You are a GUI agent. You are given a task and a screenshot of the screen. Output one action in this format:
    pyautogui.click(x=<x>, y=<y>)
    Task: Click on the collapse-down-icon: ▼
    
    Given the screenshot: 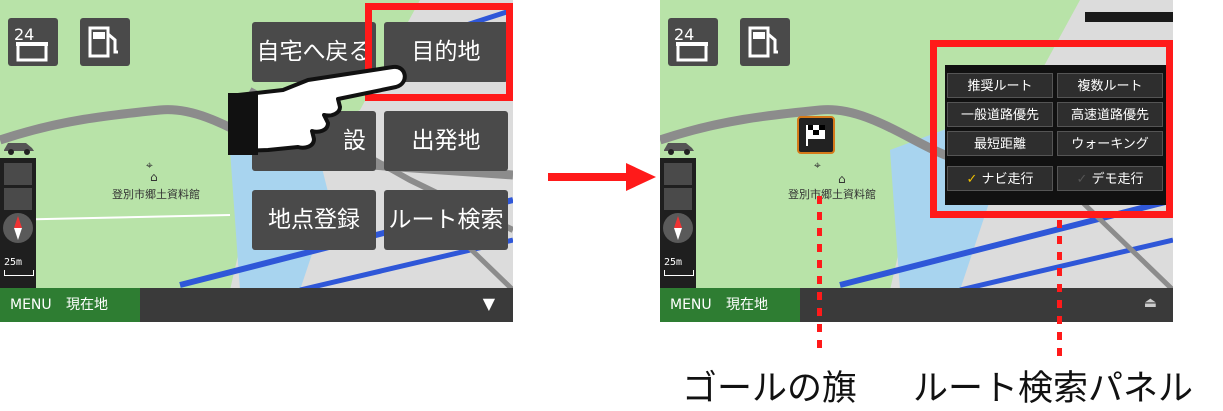 What is the action you would take?
    pyautogui.click(x=489, y=303)
    